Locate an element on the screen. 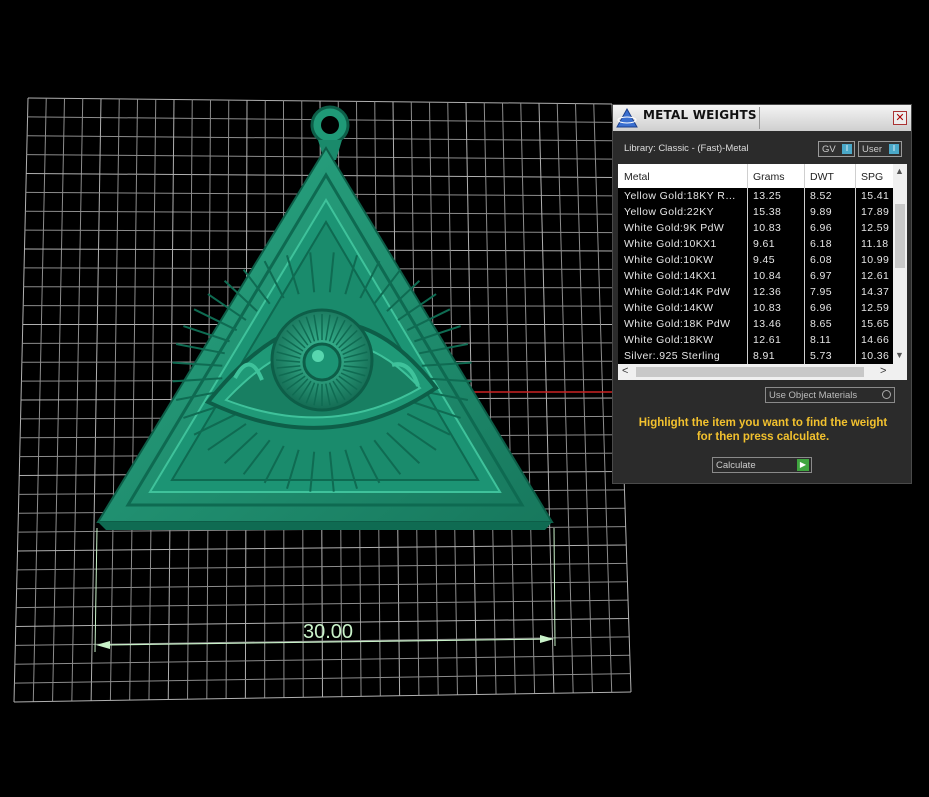 This screenshot has height=797, width=929. panel-titlebar: METAL WEIGHTS ✕ is located at coordinates (762, 118).